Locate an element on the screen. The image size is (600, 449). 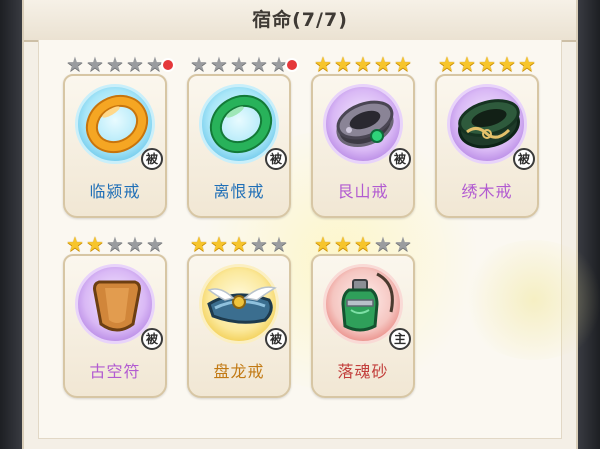
item-card-linying: ★ ★ ★ ★ ★ 被 临颍戒 is located at coordinates (117, 138).